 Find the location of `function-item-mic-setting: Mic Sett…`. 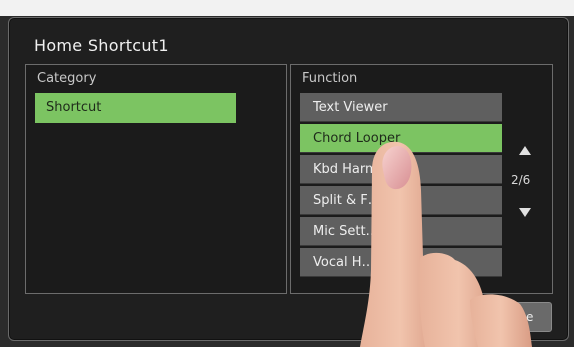

function-item-mic-setting: Mic Sett… is located at coordinates (401, 231).